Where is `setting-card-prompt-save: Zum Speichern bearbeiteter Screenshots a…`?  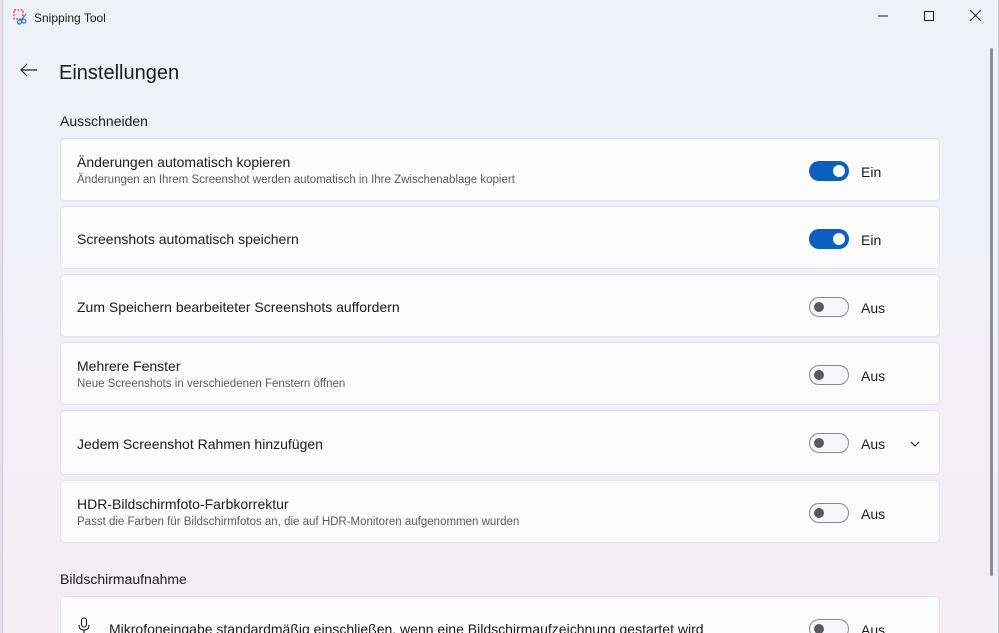
setting-card-prompt-save: Zum Speichern bearbeiteter Screenshots a… is located at coordinates (500, 305).